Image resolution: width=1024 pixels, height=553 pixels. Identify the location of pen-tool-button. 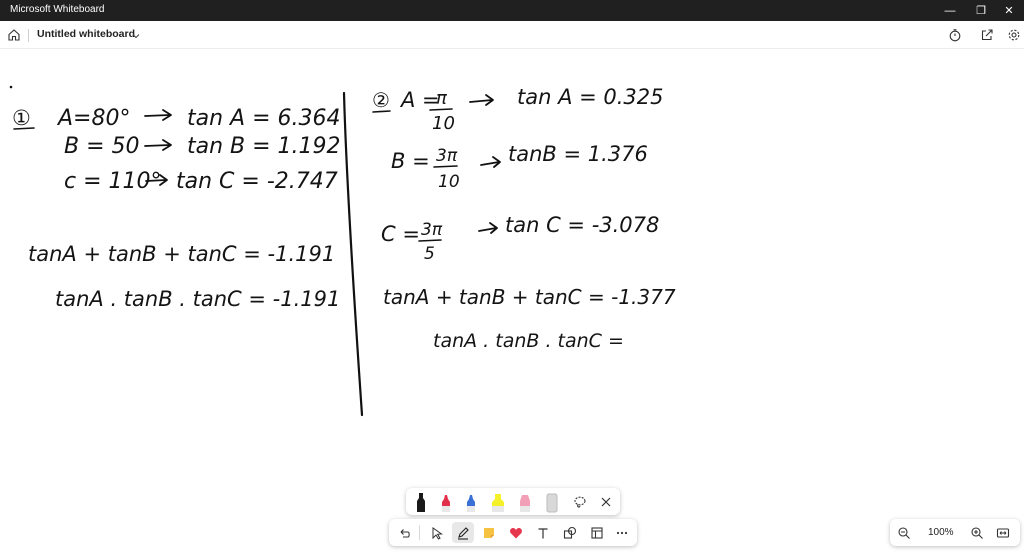
(463, 532).